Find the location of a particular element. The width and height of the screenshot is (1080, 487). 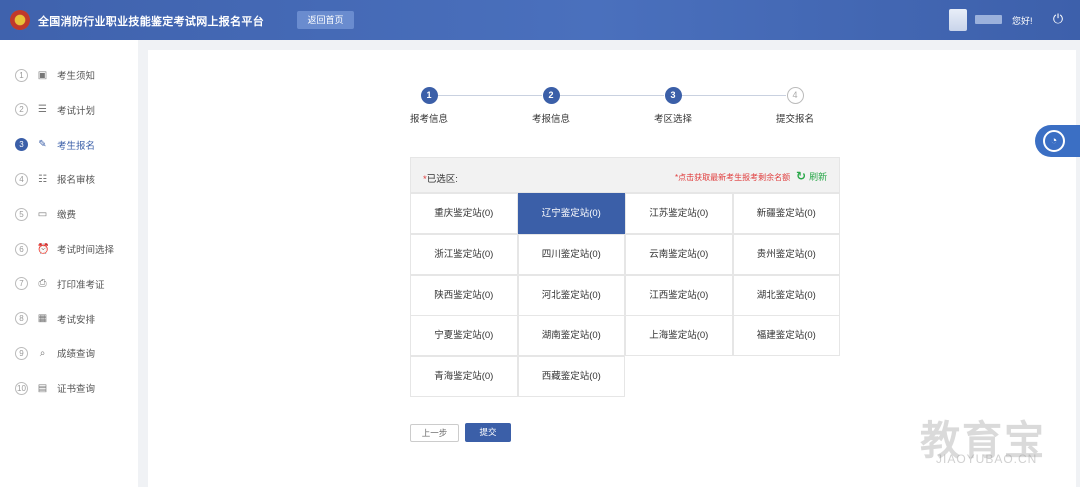

sidebar-item-label: 考试时间选择 is located at coordinates (86, 250).